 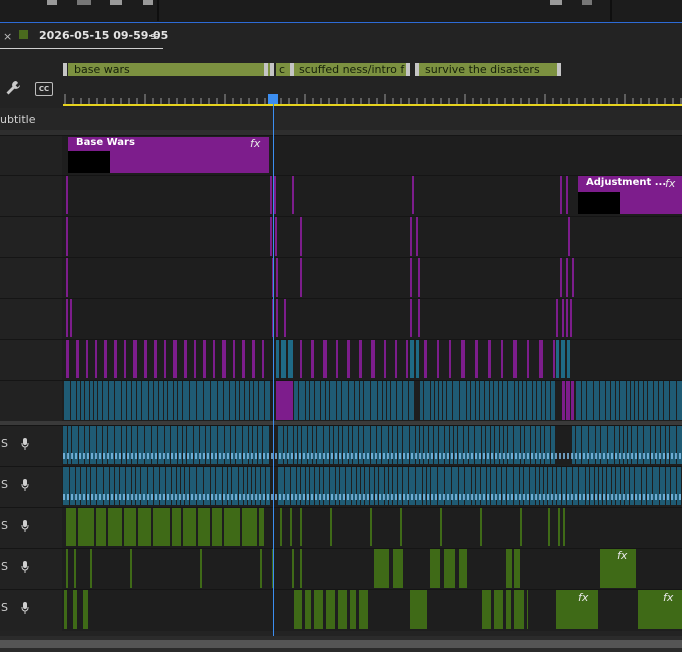 I want to click on audio-clip, so click(x=660, y=609).